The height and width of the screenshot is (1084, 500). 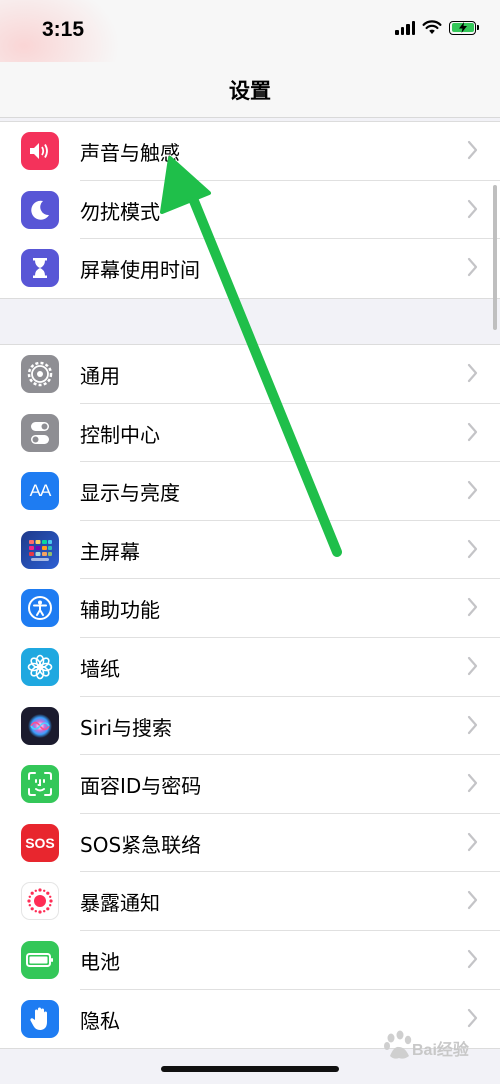 I want to click on home-indicator, so click(x=250, y=1069).